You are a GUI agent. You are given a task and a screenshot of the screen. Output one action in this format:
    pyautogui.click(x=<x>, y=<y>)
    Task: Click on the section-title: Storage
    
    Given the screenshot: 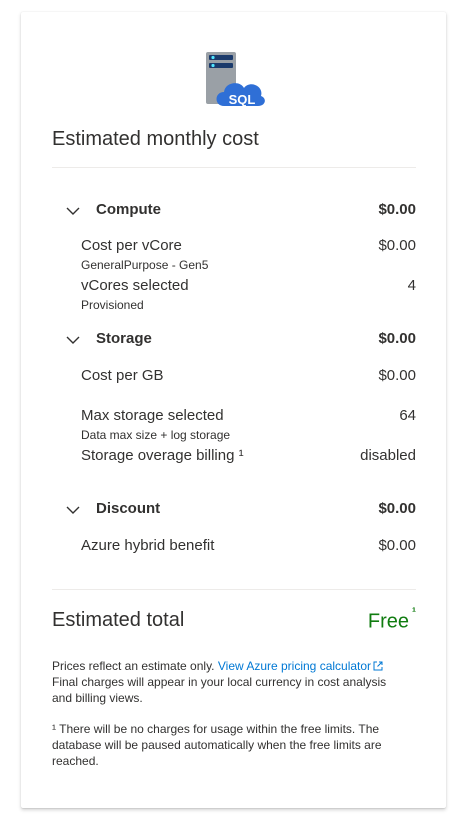 What is the action you would take?
    pyautogui.click(x=124, y=338)
    